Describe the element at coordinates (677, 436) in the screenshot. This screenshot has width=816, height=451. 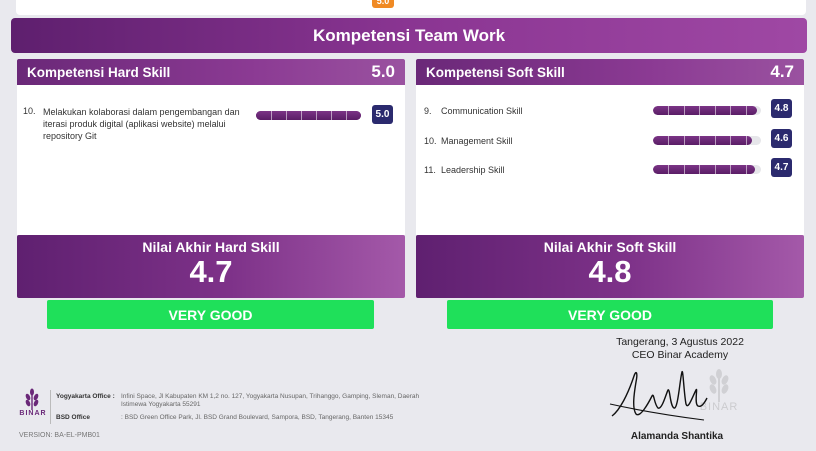
I see `signer-name: Alamanda Shantika` at that location.